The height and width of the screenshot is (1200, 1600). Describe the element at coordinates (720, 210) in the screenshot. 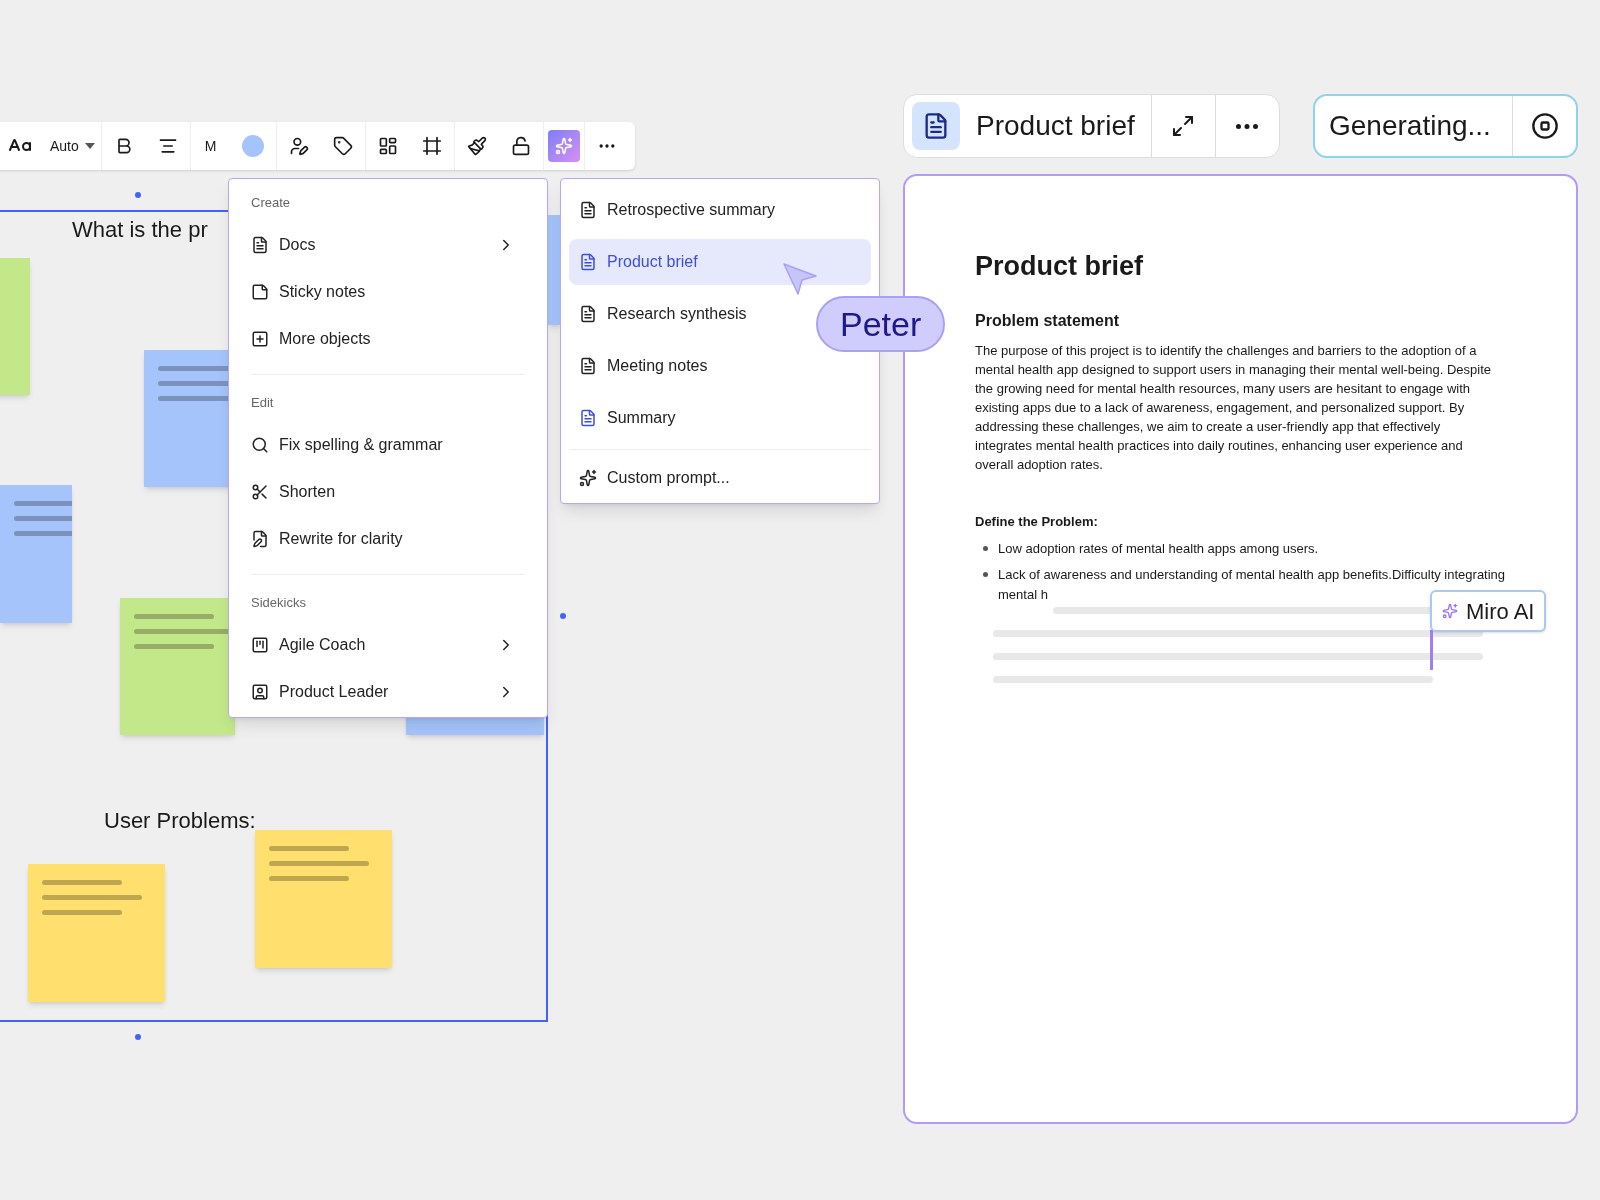

I see `submenu-item: Retrospective summary` at that location.